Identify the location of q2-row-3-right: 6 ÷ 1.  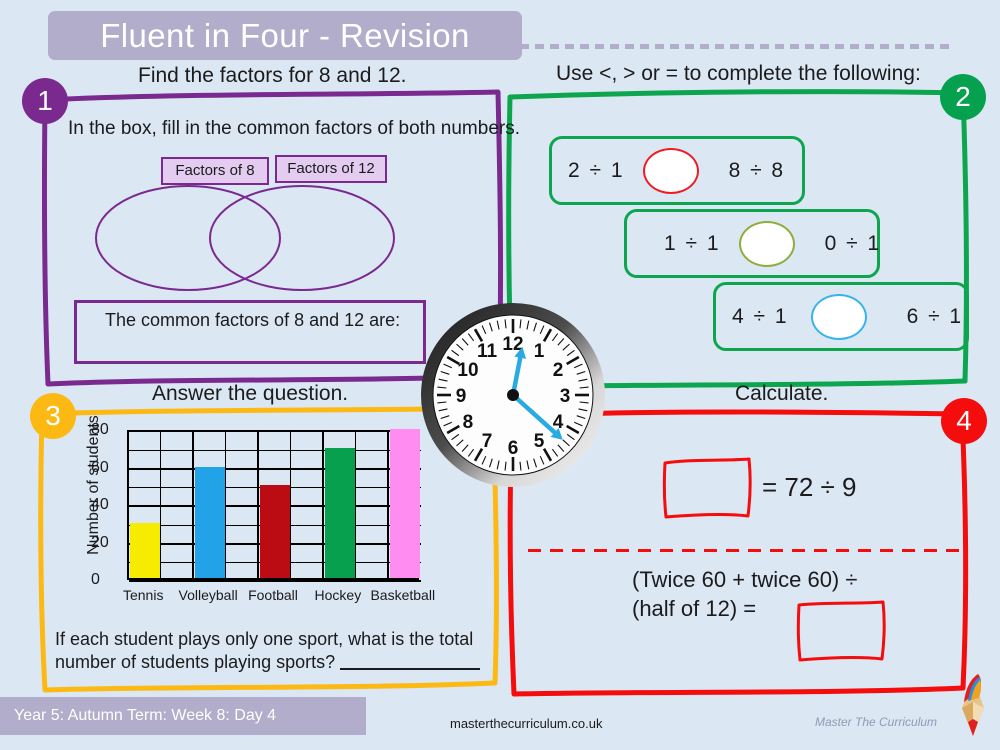
(935, 316).